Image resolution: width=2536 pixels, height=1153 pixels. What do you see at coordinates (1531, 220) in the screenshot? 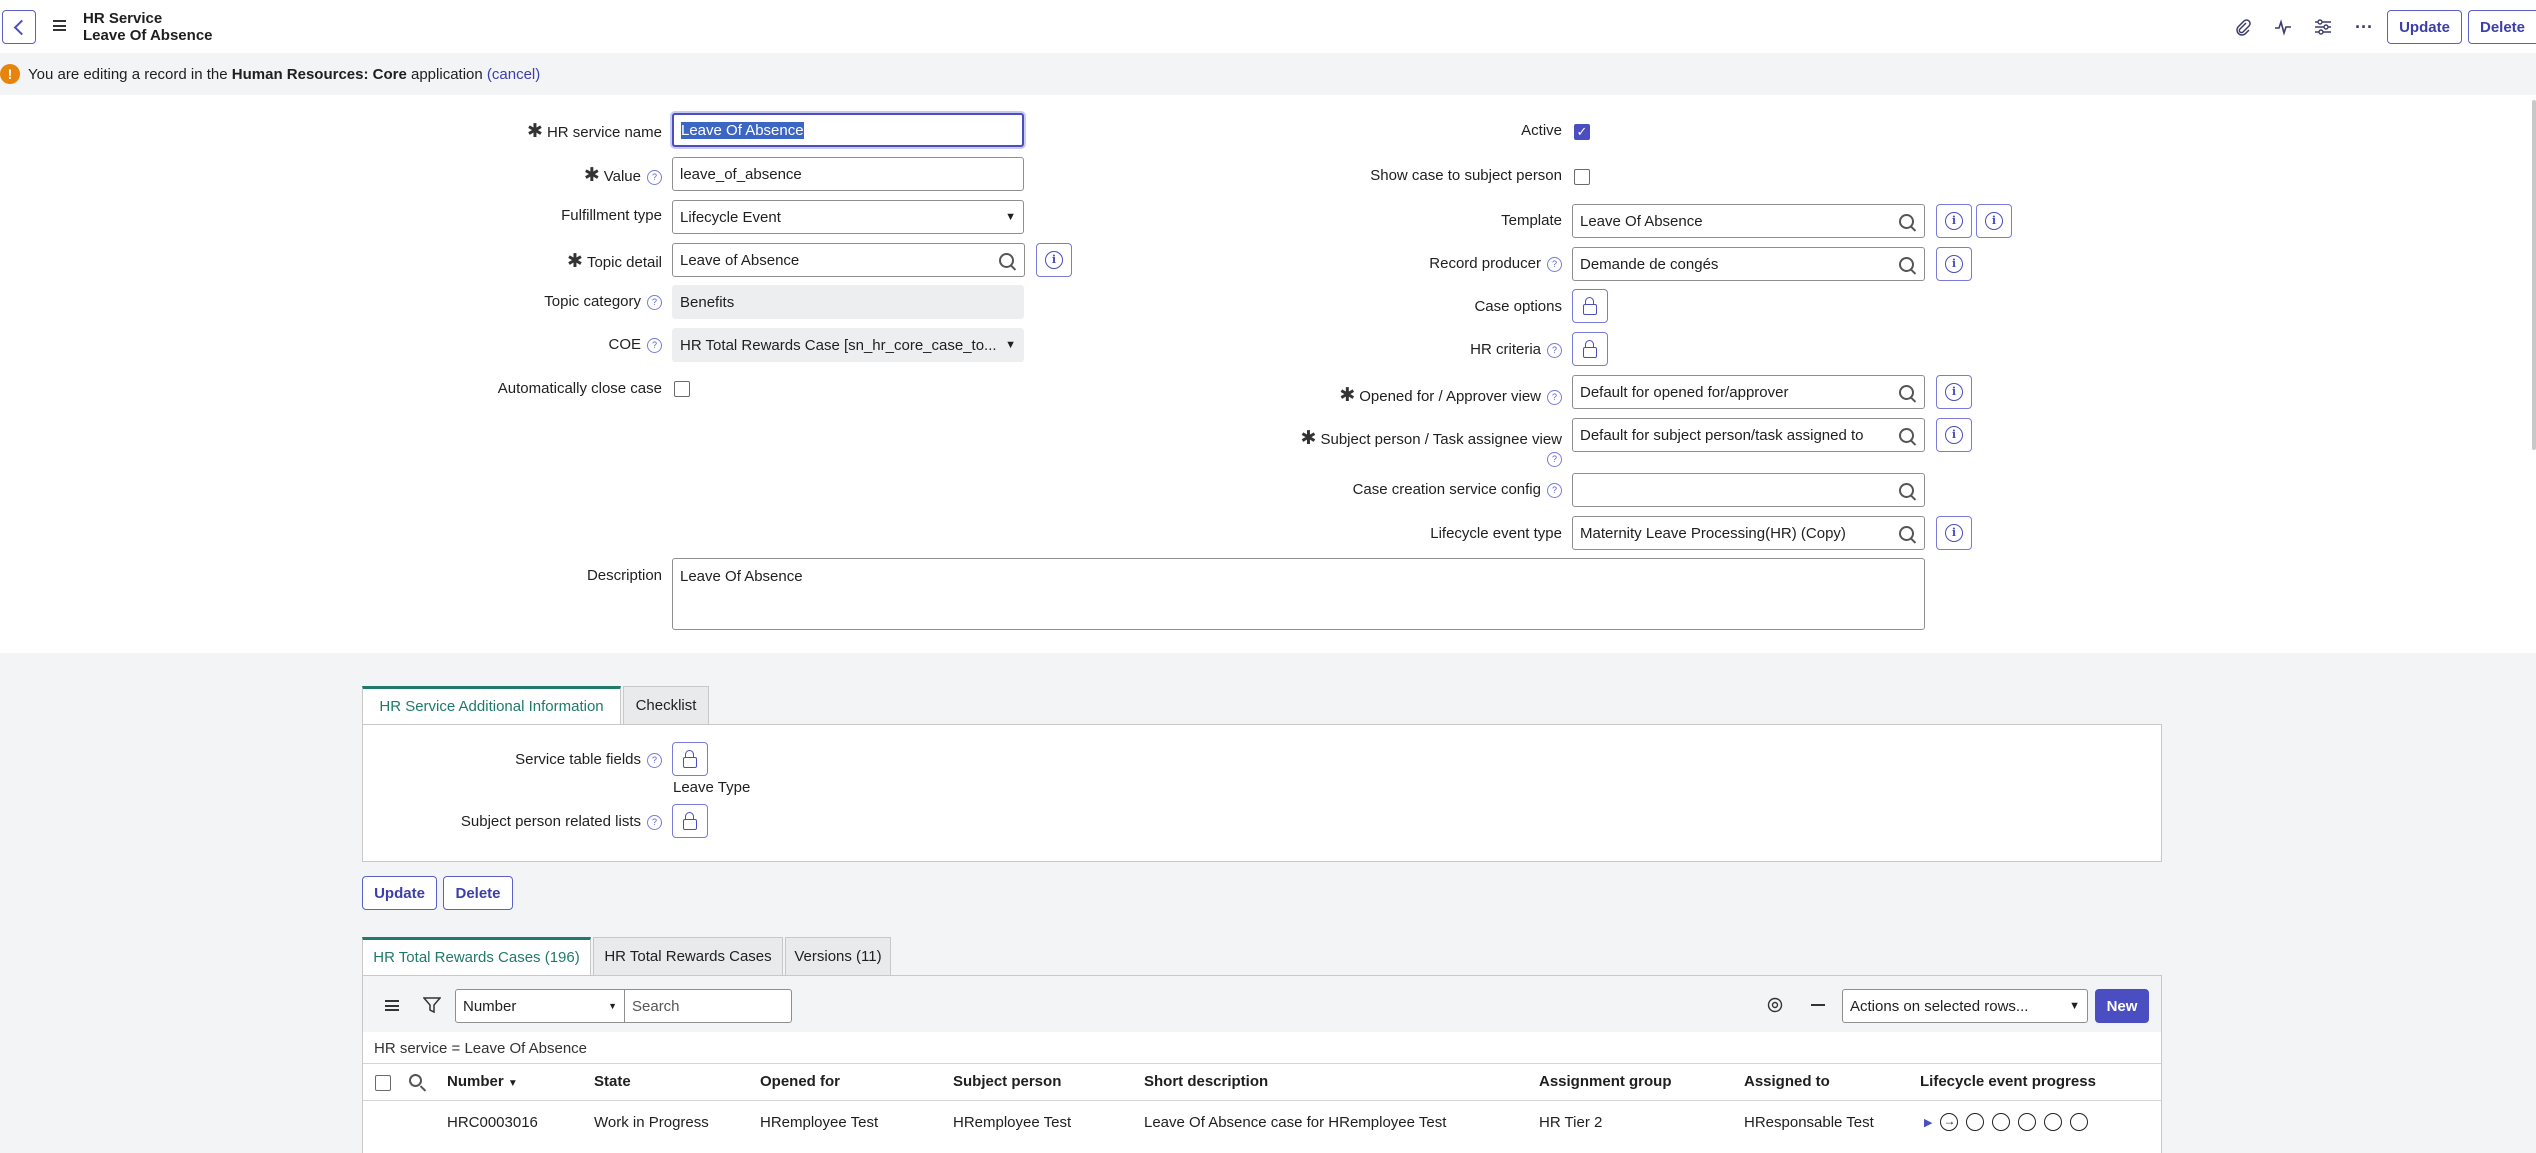
I see `template-label: Template` at bounding box center [1531, 220].